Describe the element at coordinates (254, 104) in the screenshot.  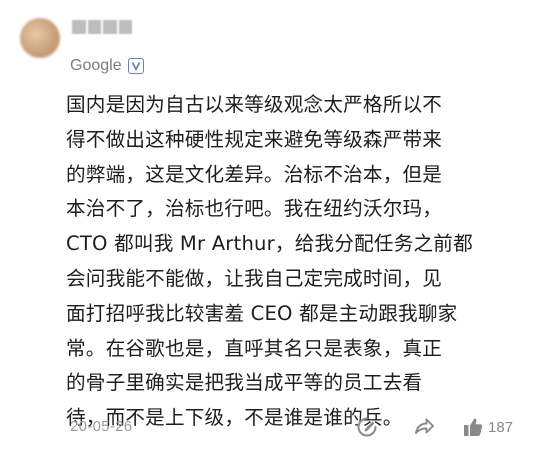
I see `comment-line: 国内是因为自古以来等级观念太严格所以不` at that location.